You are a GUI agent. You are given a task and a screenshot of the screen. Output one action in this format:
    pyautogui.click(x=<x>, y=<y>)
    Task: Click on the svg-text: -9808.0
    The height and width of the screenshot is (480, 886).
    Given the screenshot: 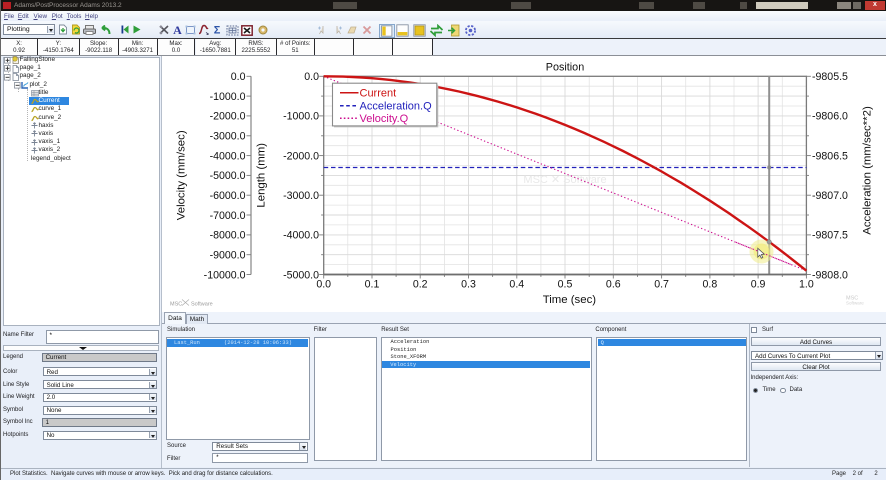 What is the action you would take?
    pyautogui.click(x=830, y=275)
    